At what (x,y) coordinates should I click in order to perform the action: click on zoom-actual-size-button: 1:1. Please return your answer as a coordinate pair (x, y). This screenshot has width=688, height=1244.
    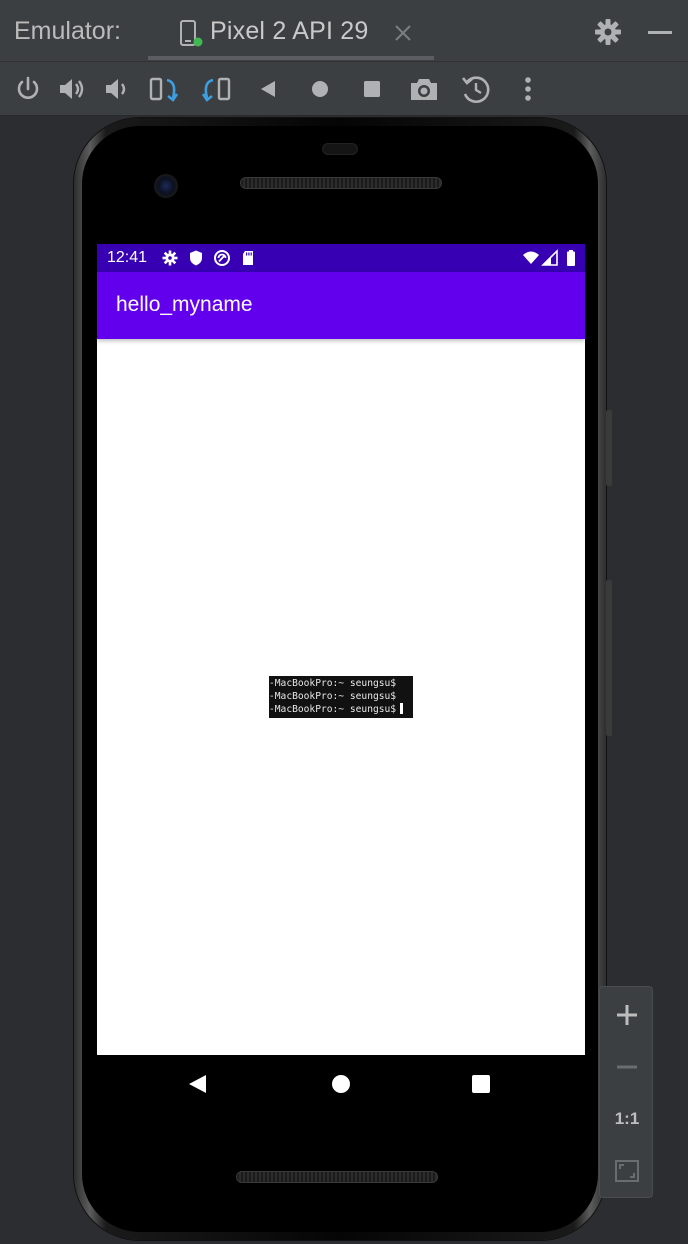
    Looking at the image, I should click on (627, 1119).